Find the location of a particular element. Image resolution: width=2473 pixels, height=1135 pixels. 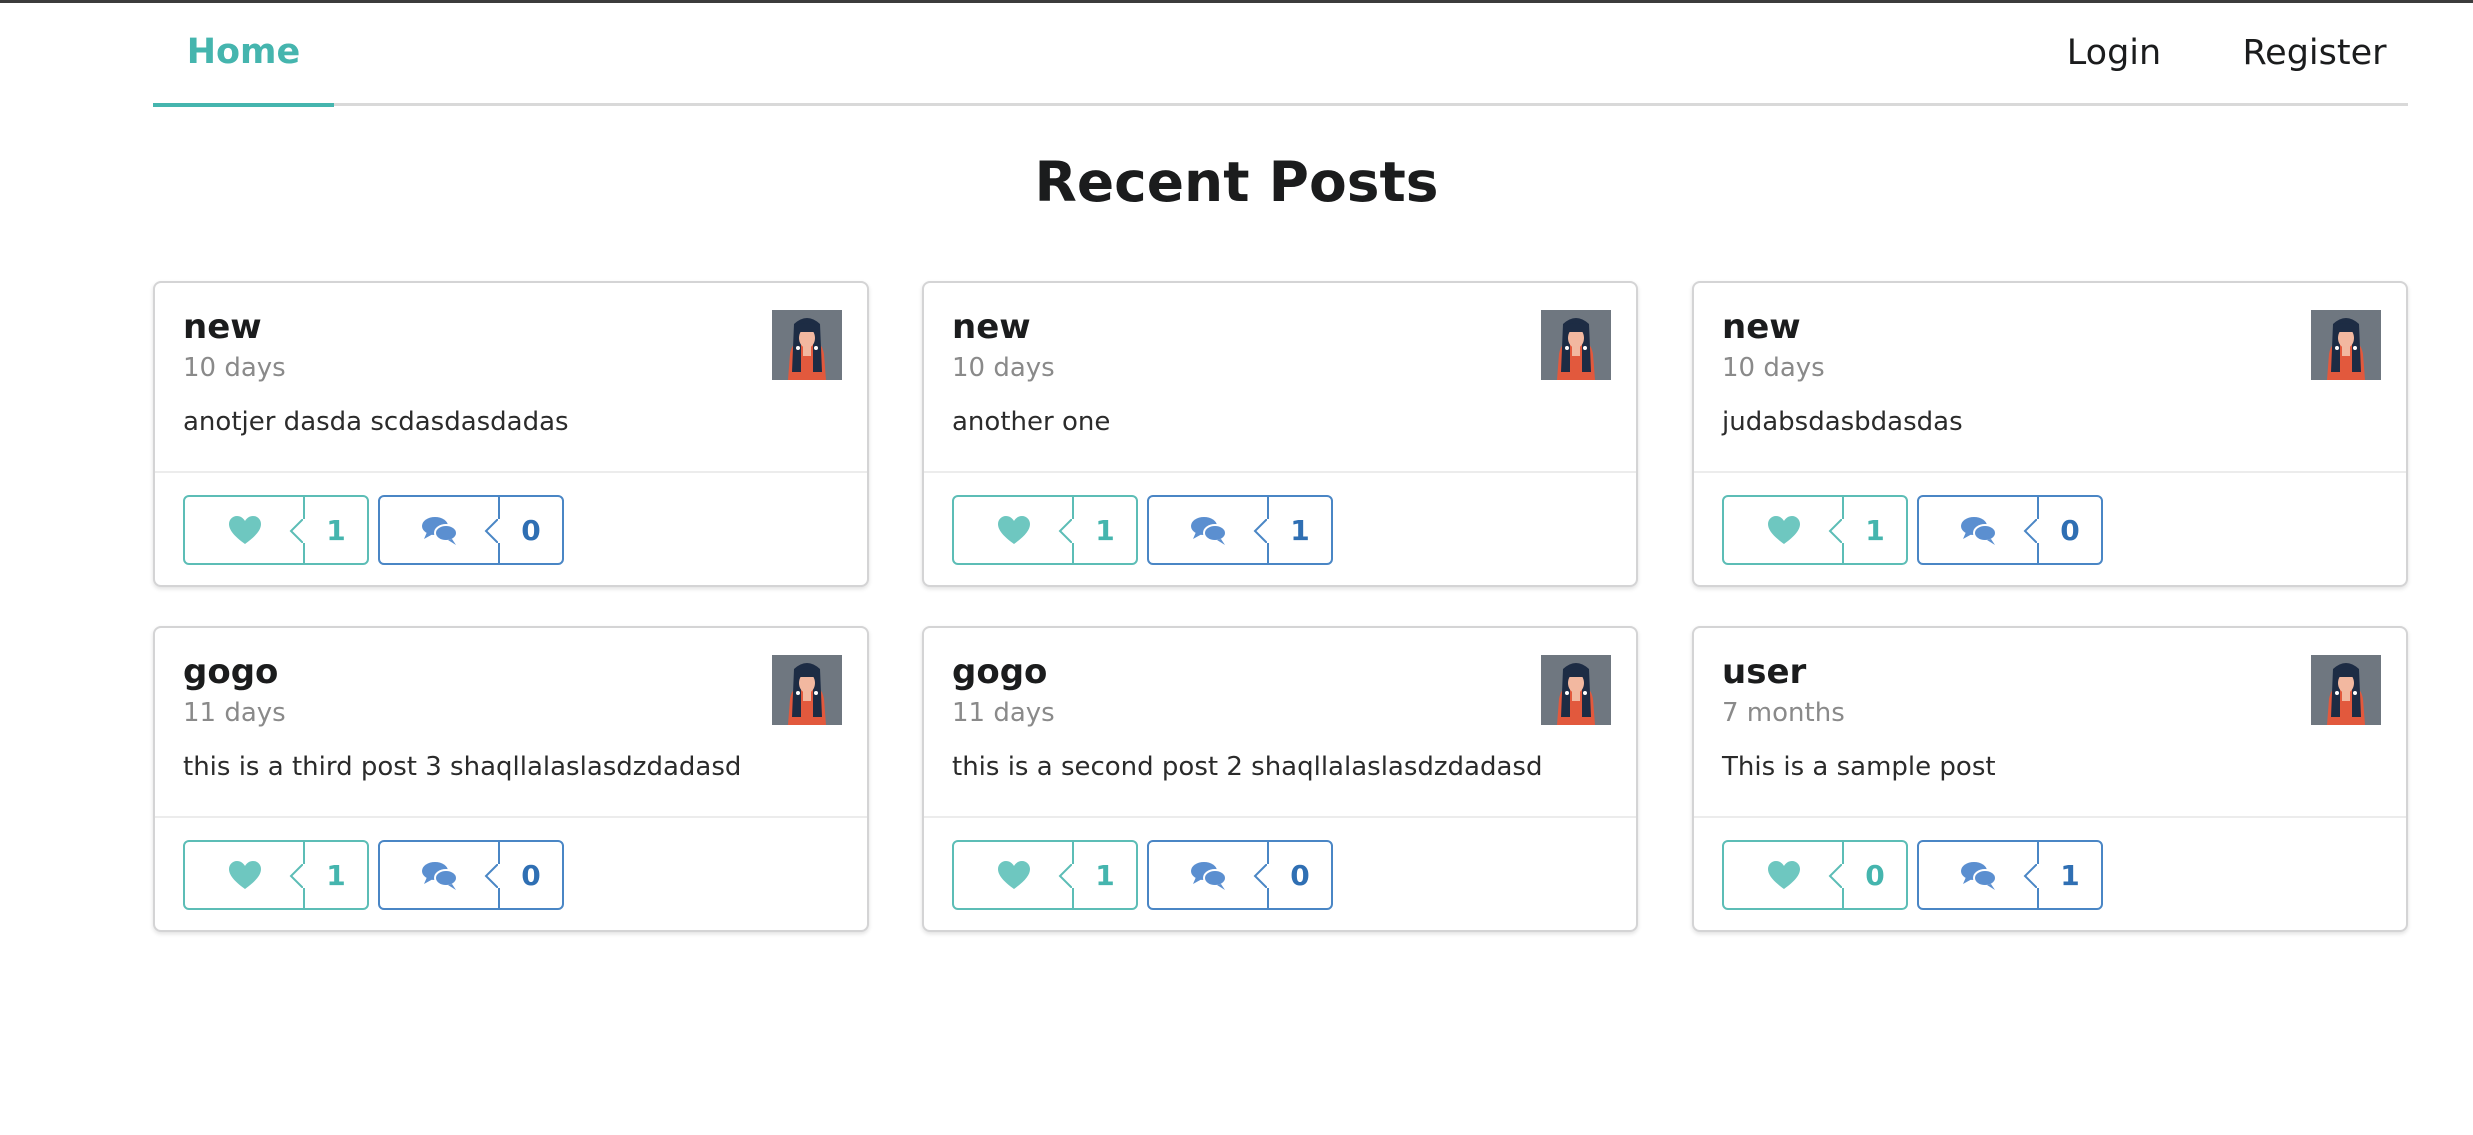

top-nav: Home Login Register is located at coordinates (1280, 53).